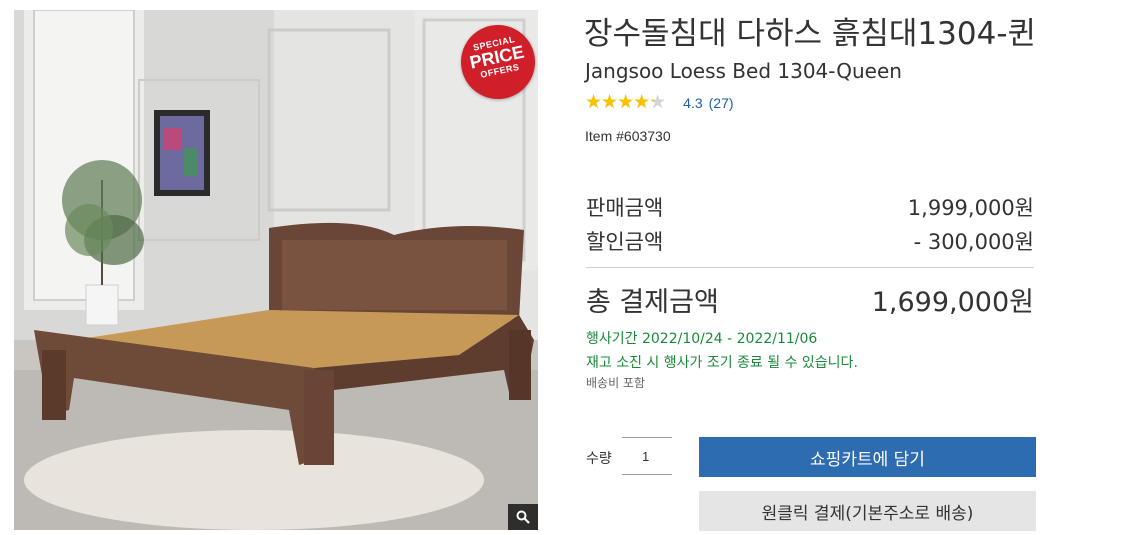 This screenshot has width=1132, height=535. What do you see at coordinates (616, 383) in the screenshot?
I see `shipping-note: 배송비 포함` at bounding box center [616, 383].